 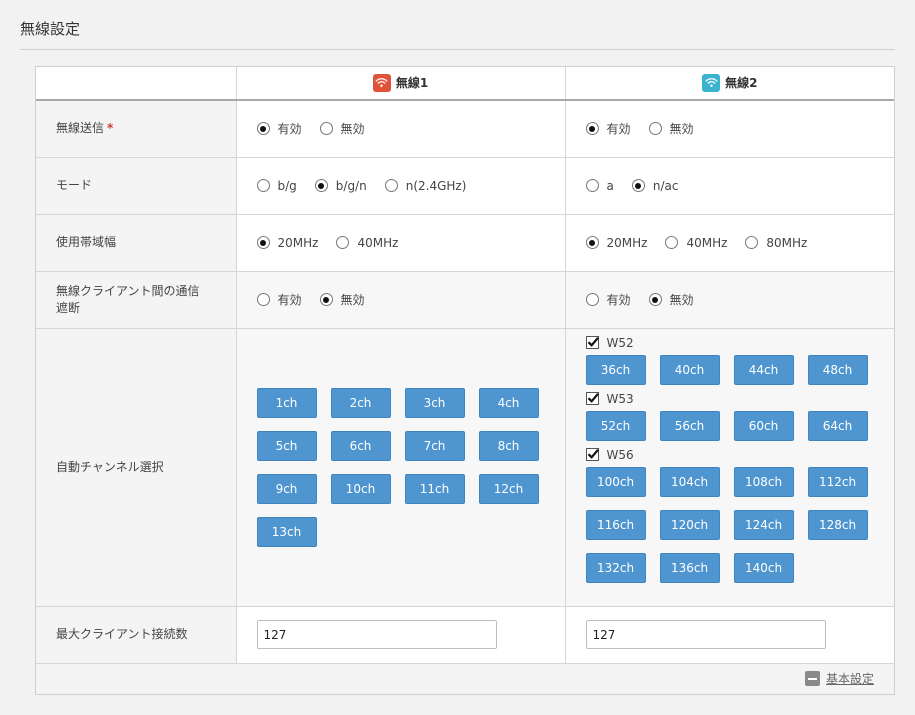 What do you see at coordinates (425, 186) in the screenshot?
I see `mode-w1-option: n(2.4GHz)` at bounding box center [425, 186].